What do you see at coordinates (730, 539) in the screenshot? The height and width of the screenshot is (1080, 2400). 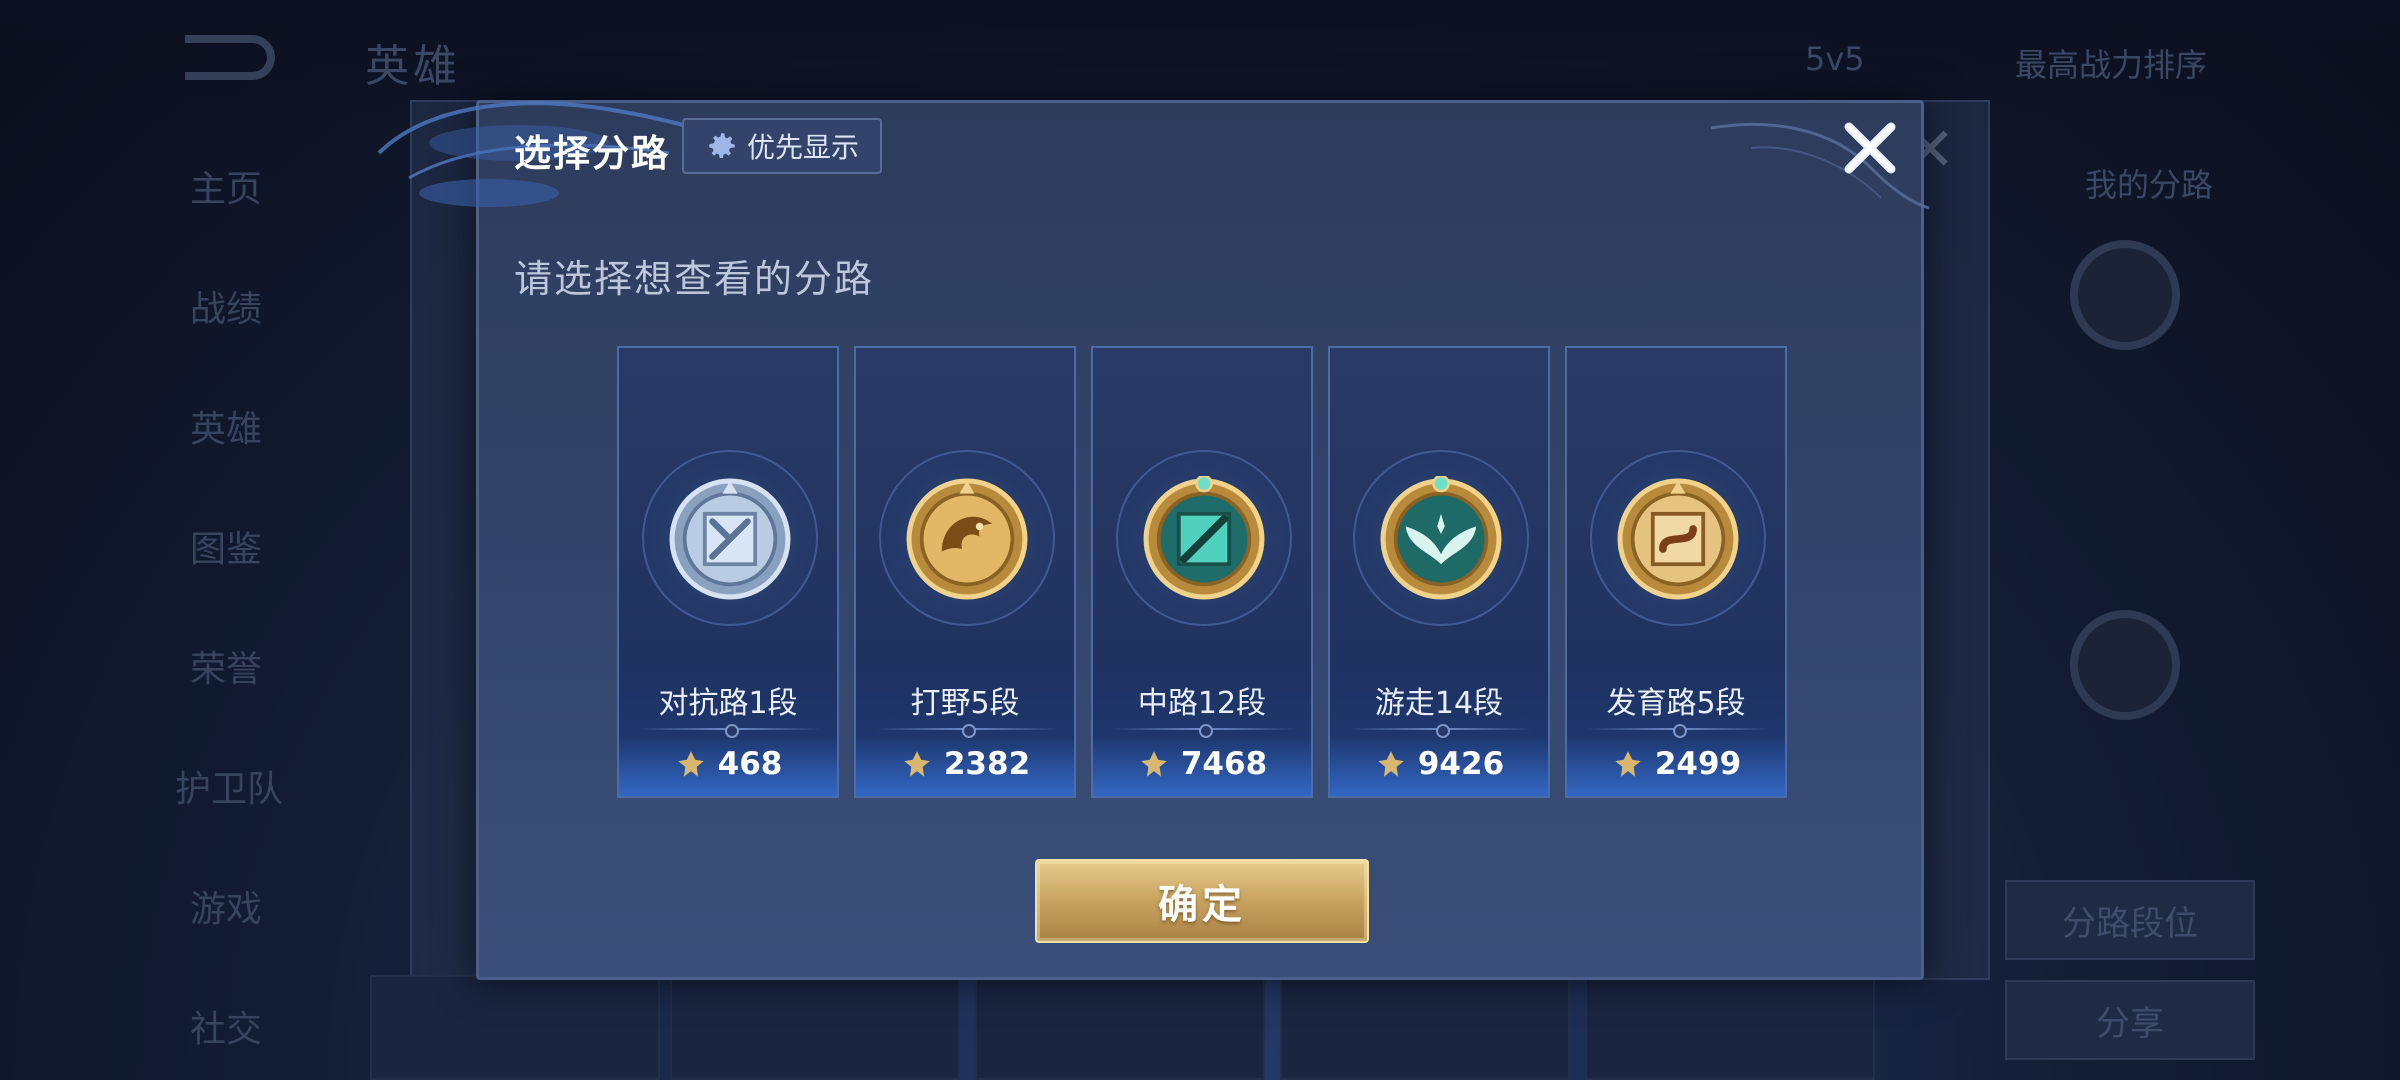 I see `clash-lane-emblem-icon` at bounding box center [730, 539].